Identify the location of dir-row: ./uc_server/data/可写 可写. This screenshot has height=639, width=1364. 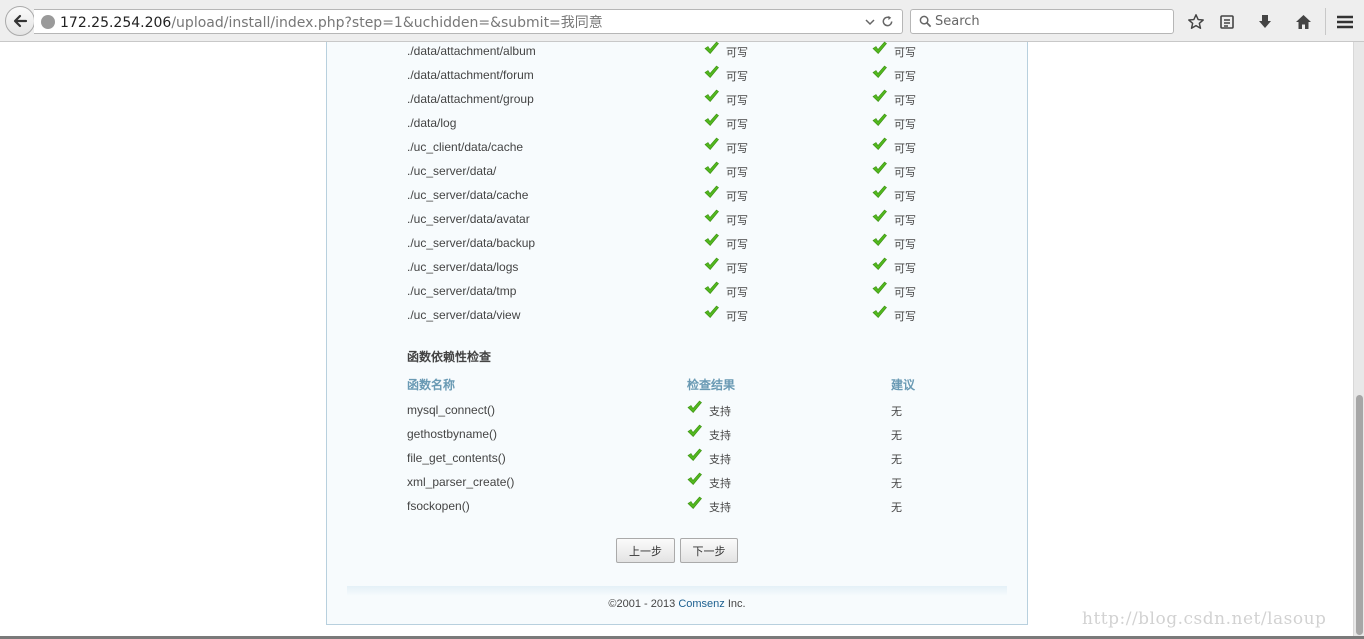
(687, 173).